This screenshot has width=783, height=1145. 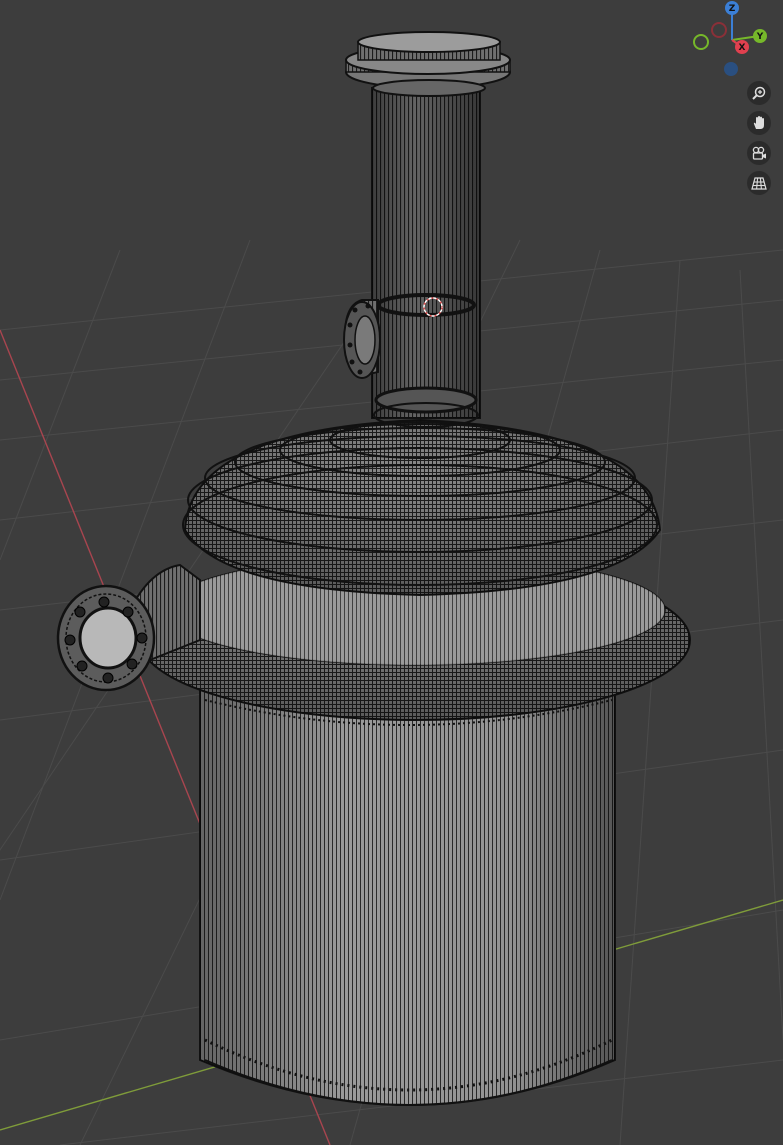 I want to click on gizmo-neg-y-handle, so click(x=701, y=42).